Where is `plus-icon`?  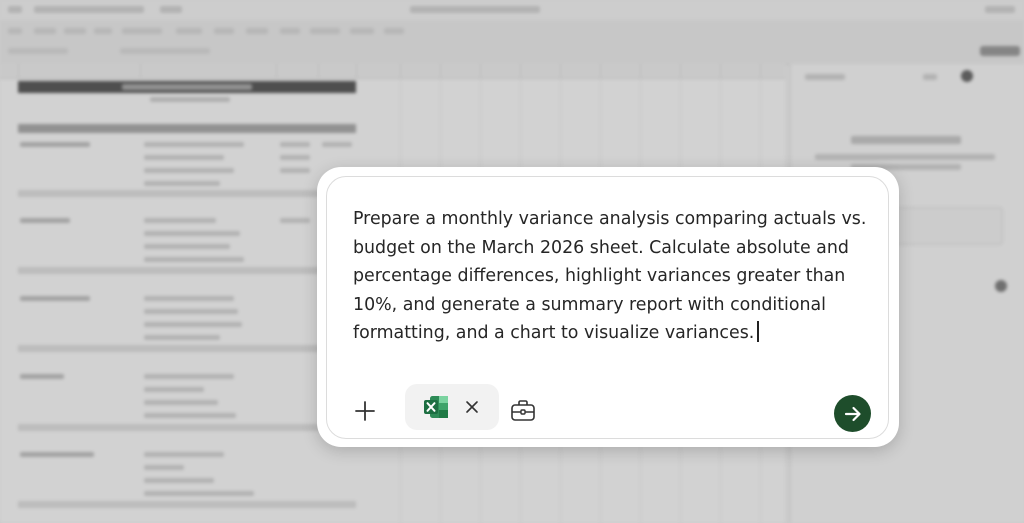 plus-icon is located at coordinates (365, 411).